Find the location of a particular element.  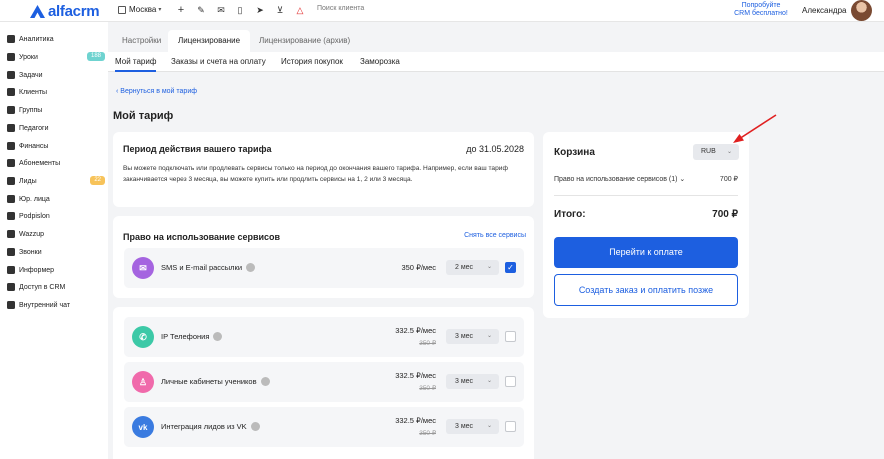

sidebar-item-internal-chat: Внутренний чат is located at coordinates (56, 305).